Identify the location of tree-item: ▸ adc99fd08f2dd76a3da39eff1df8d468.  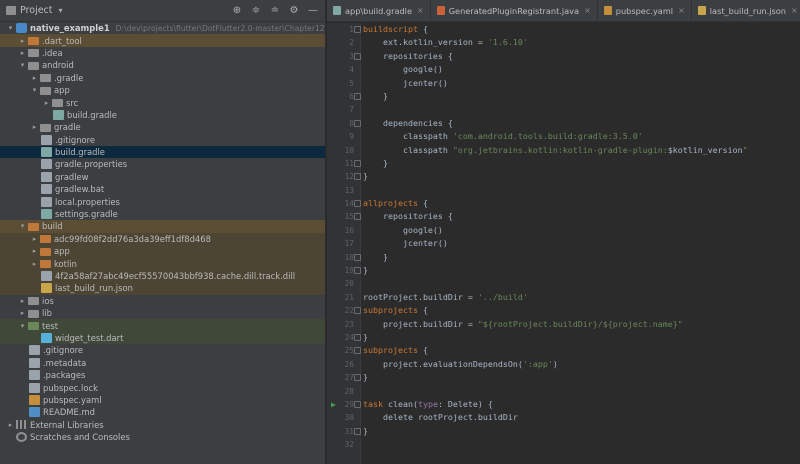
(162, 239).